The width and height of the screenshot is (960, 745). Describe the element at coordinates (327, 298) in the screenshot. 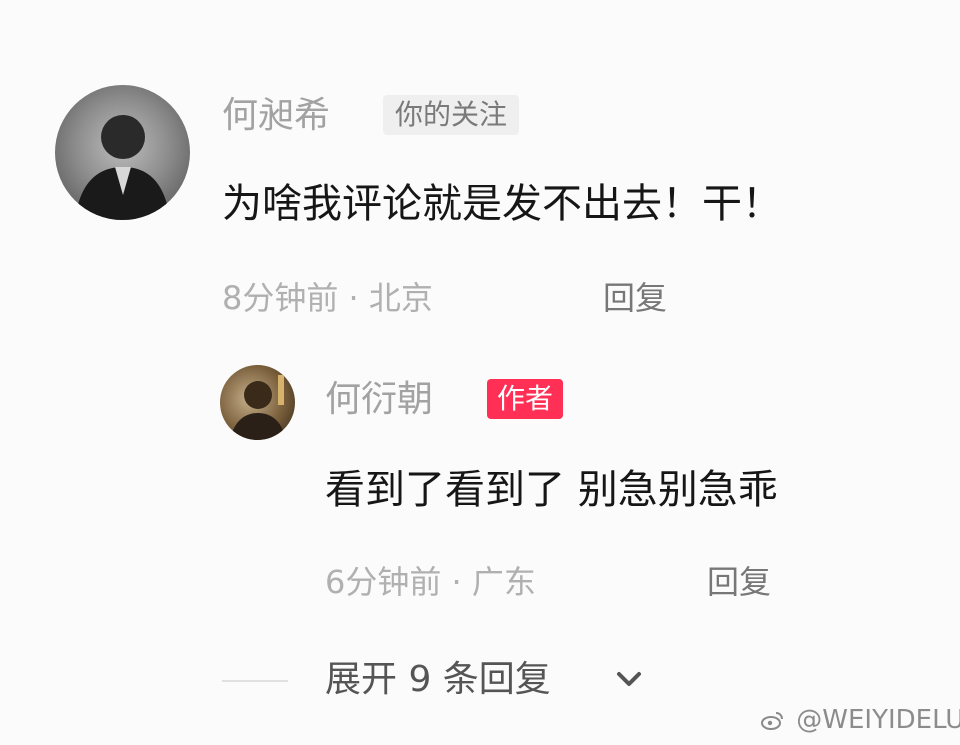

I see `comment-meta: 8分钟前 · 北京` at that location.